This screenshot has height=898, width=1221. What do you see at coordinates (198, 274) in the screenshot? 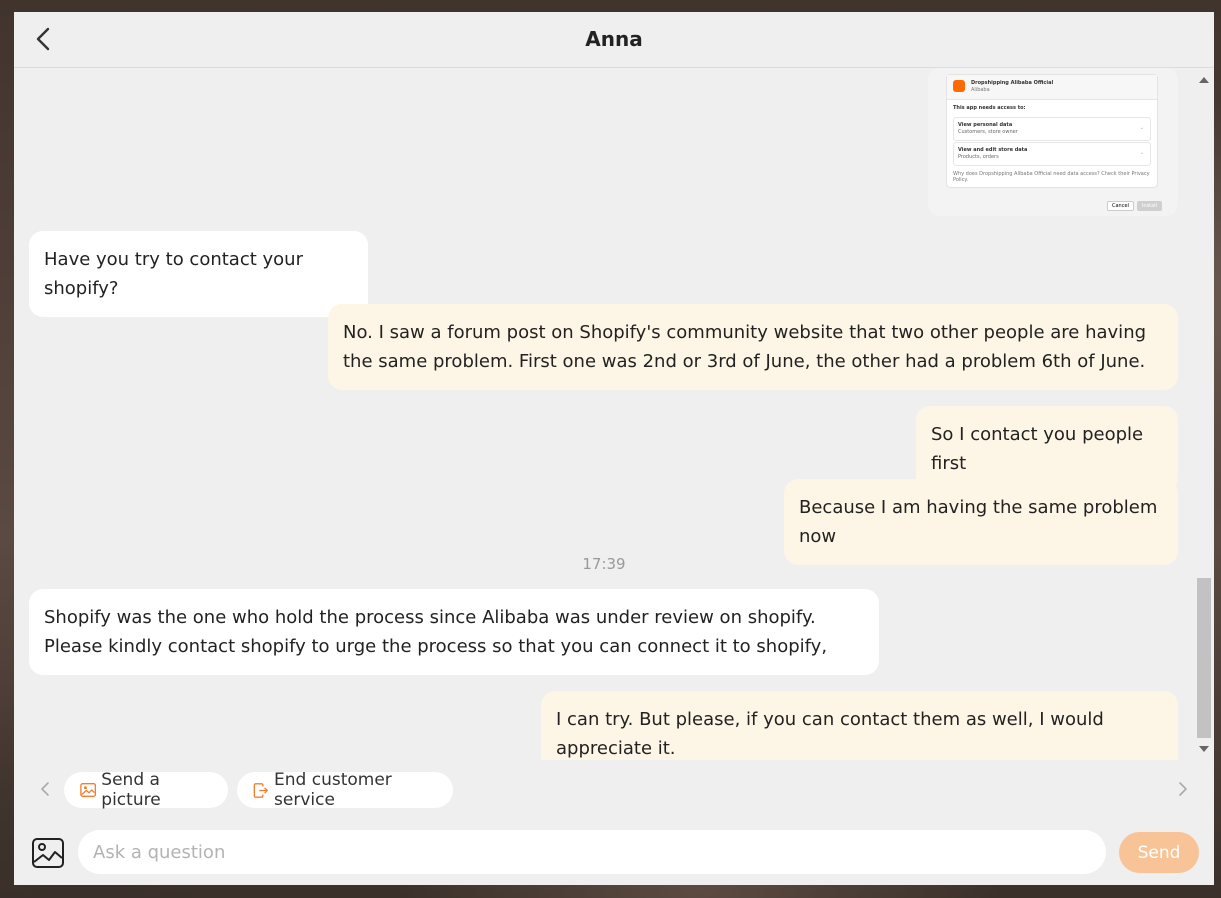
I see `message-bubble-agent: Have you try to contact your shopify?` at bounding box center [198, 274].